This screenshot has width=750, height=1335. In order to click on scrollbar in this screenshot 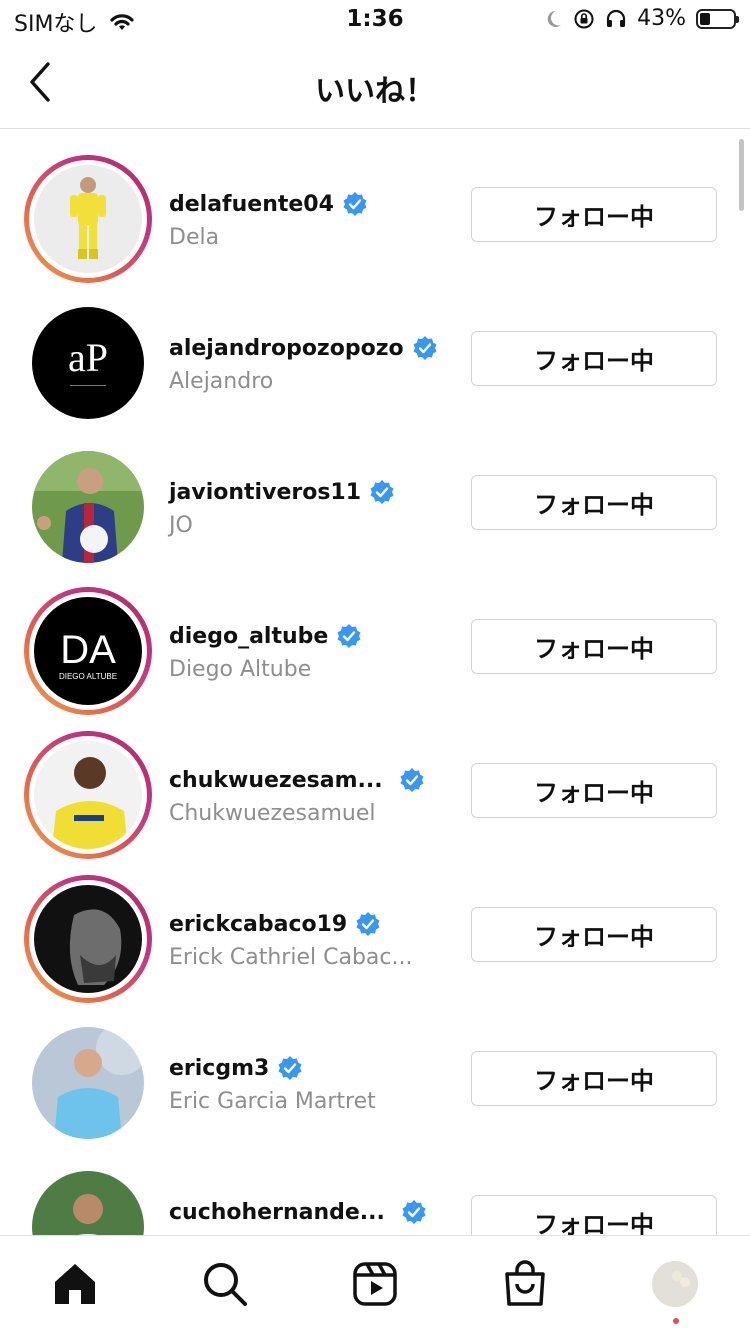, I will do `click(741, 175)`.